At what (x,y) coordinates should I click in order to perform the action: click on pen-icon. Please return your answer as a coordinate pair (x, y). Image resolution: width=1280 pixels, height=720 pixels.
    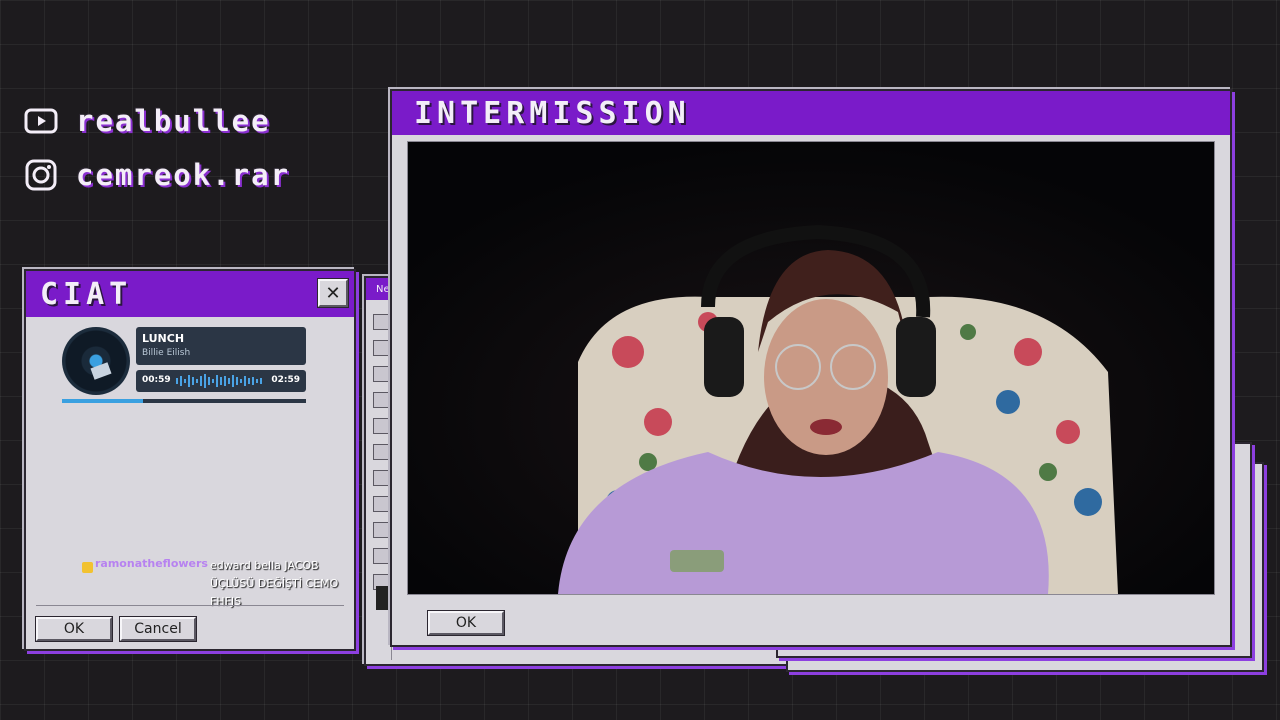
    Looking at the image, I should click on (381, 530).